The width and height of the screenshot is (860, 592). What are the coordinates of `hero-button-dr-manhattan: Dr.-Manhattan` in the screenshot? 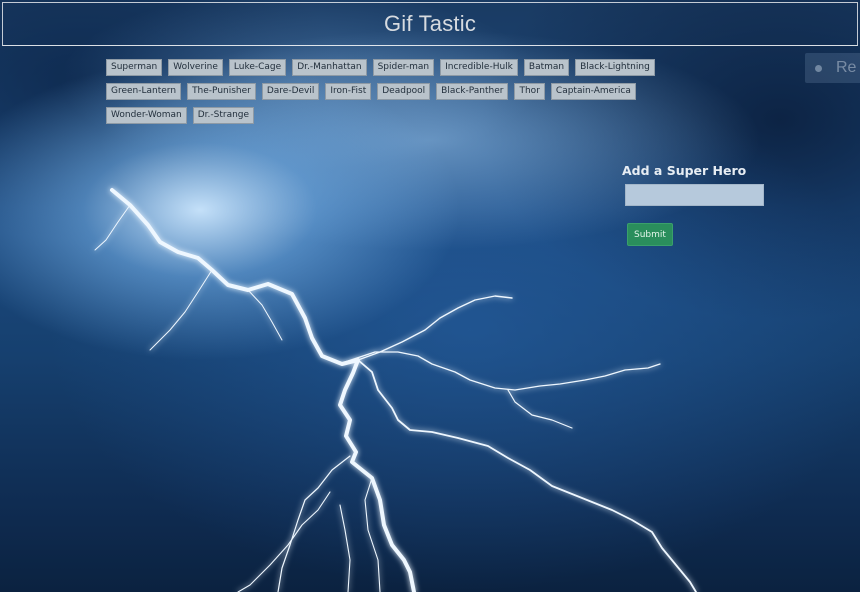 It's located at (329, 67).